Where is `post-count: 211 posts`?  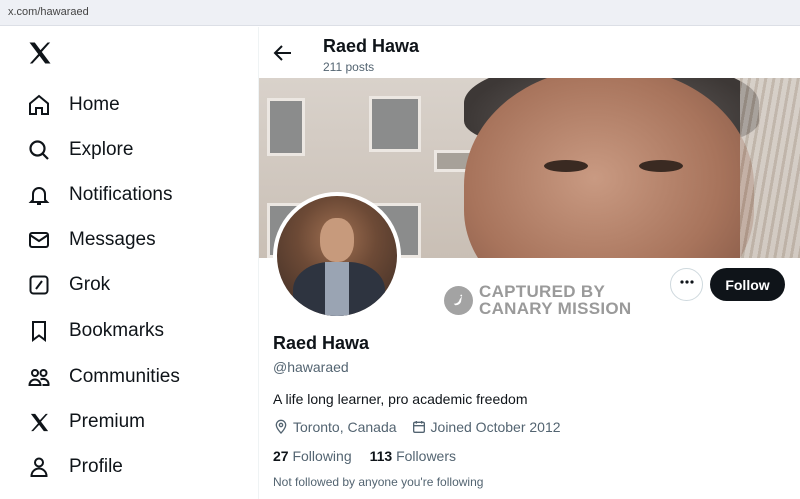
post-count: 211 posts is located at coordinates (349, 67).